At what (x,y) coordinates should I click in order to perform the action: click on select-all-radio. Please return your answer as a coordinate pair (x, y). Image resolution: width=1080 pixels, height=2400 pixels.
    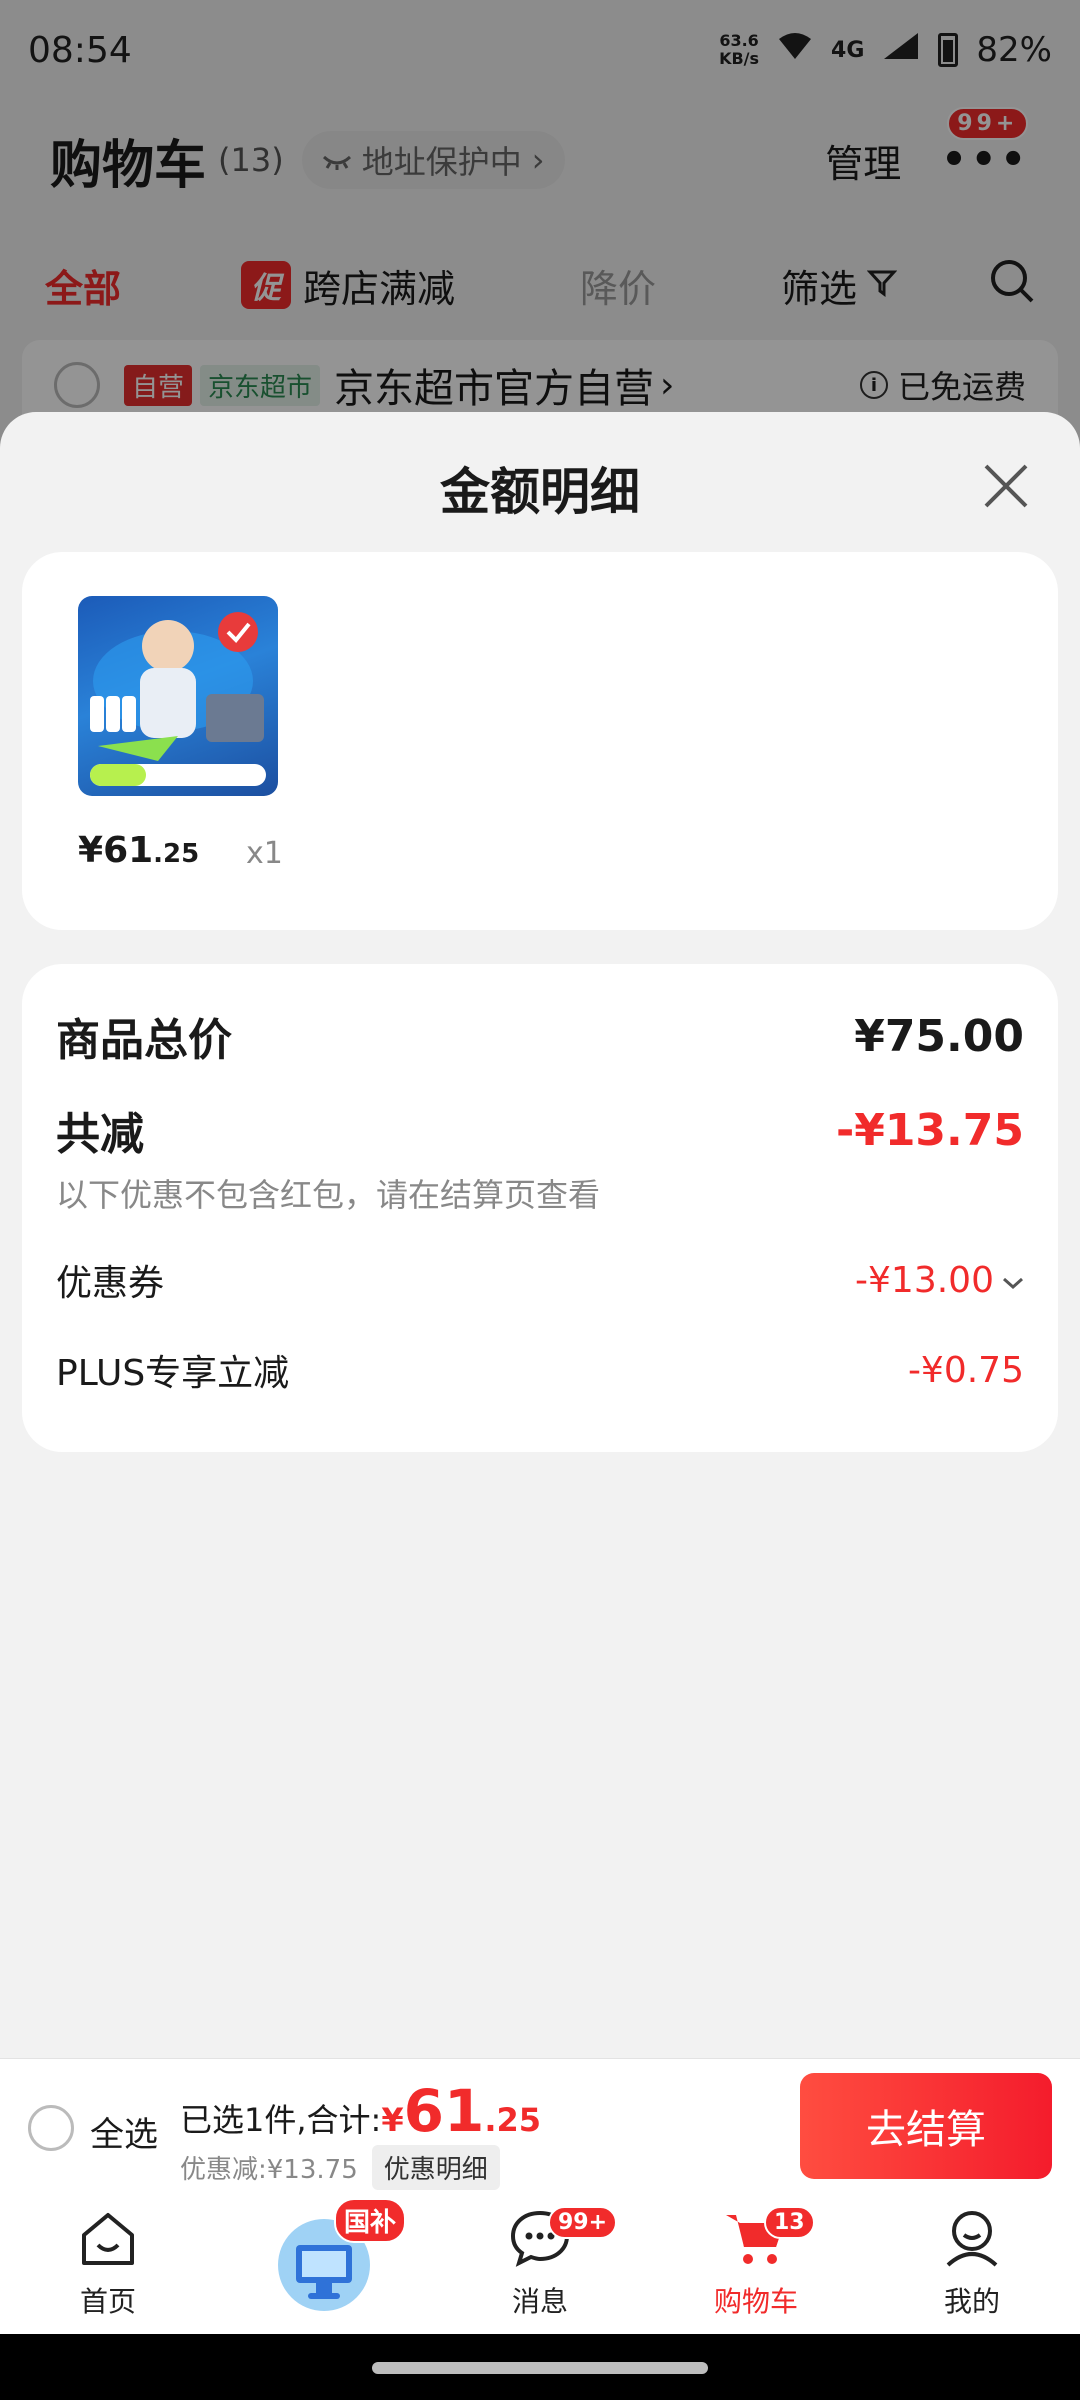
    Looking at the image, I should click on (51, 2128).